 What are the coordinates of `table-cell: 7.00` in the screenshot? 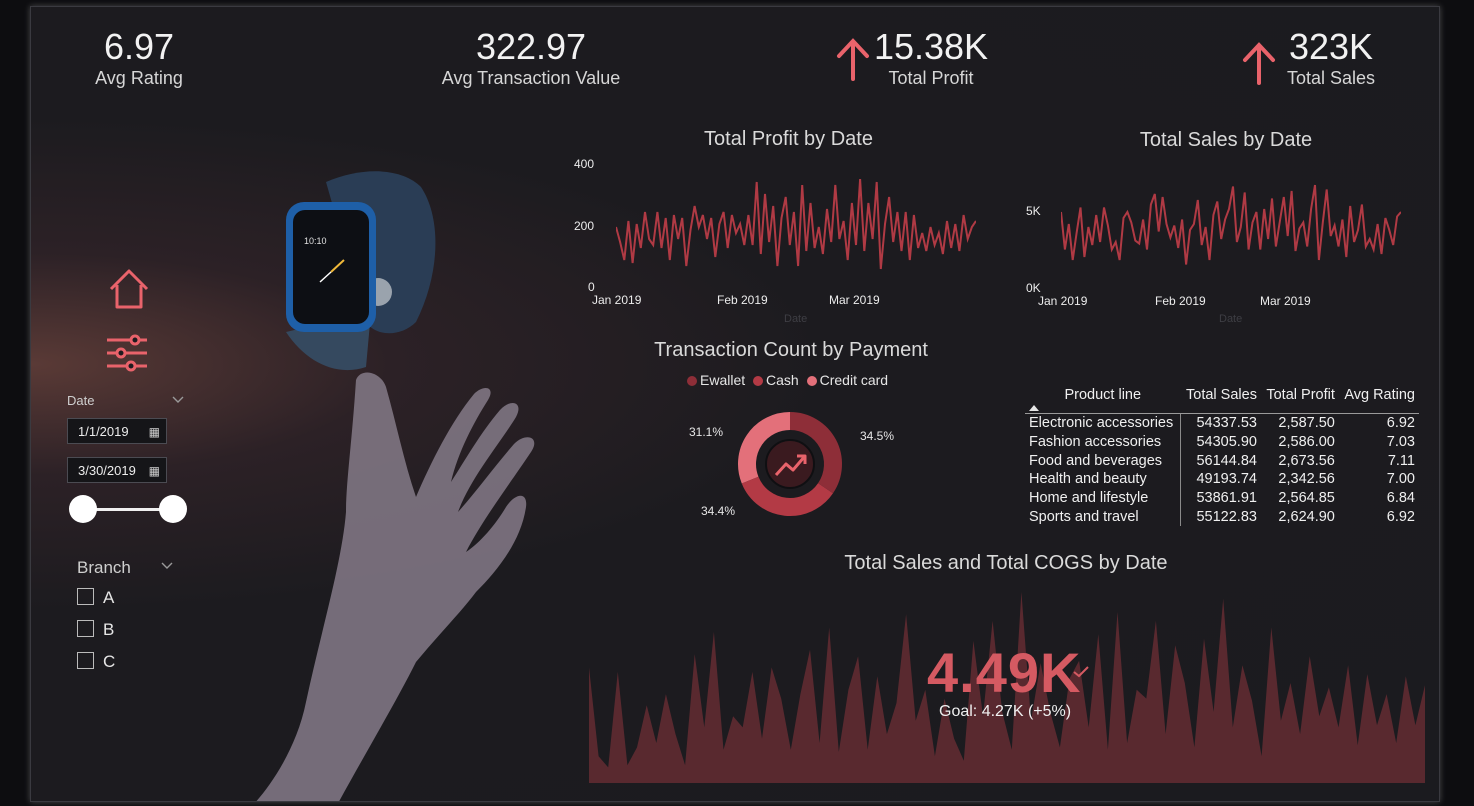 It's located at (1400, 479).